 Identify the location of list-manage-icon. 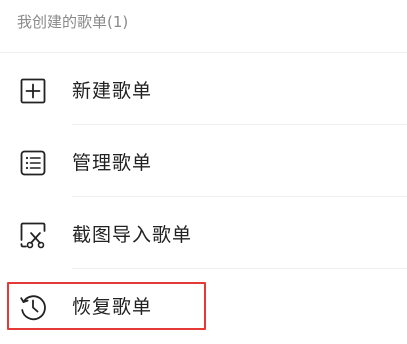
(33, 163).